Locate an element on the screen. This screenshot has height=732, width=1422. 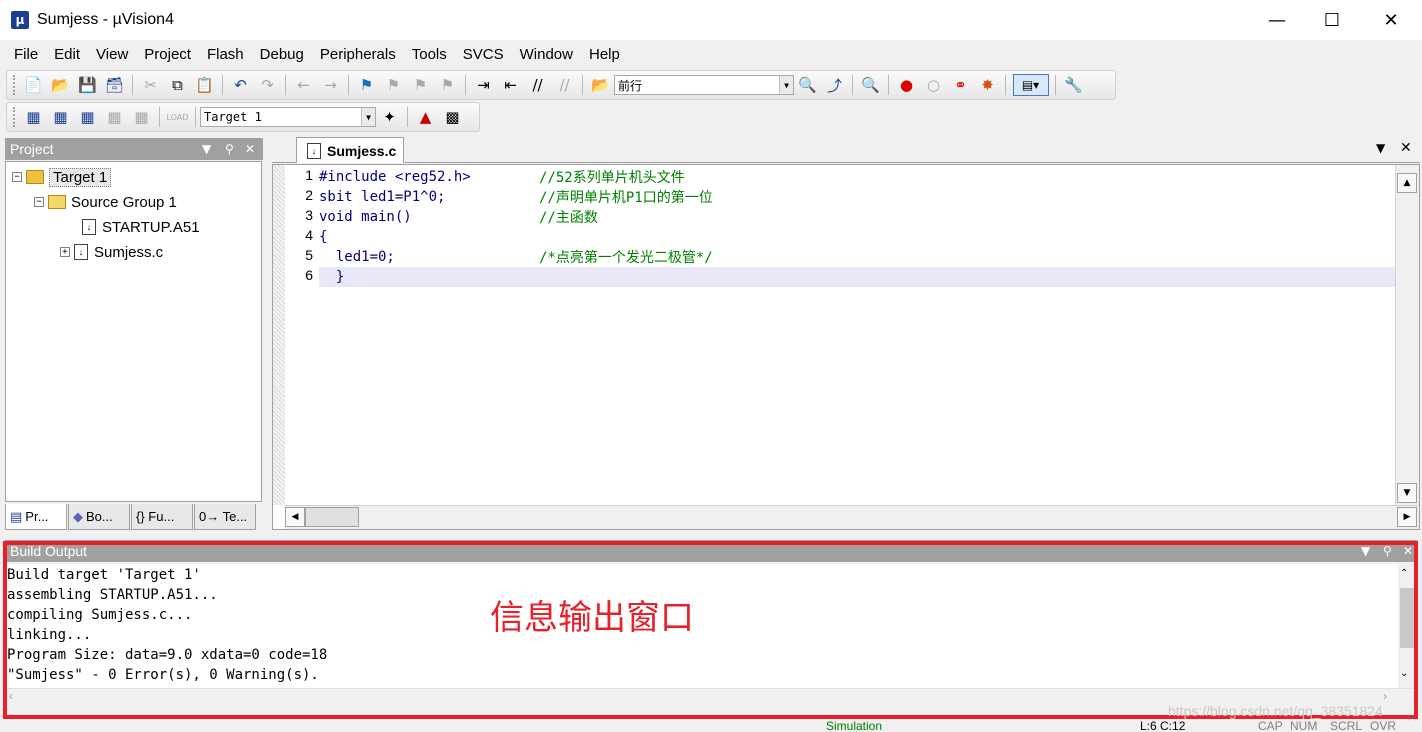
paste-icon: 📋 is located at coordinates (205, 85).